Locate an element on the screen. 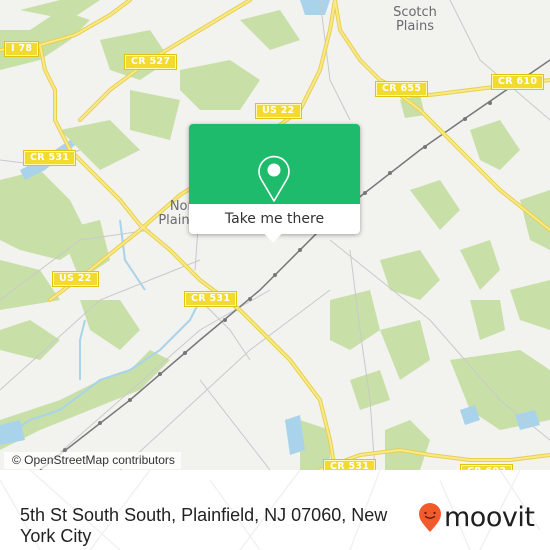 The width and height of the screenshot is (550, 550). moovit-wordmark: moovit is located at coordinates (489, 517).